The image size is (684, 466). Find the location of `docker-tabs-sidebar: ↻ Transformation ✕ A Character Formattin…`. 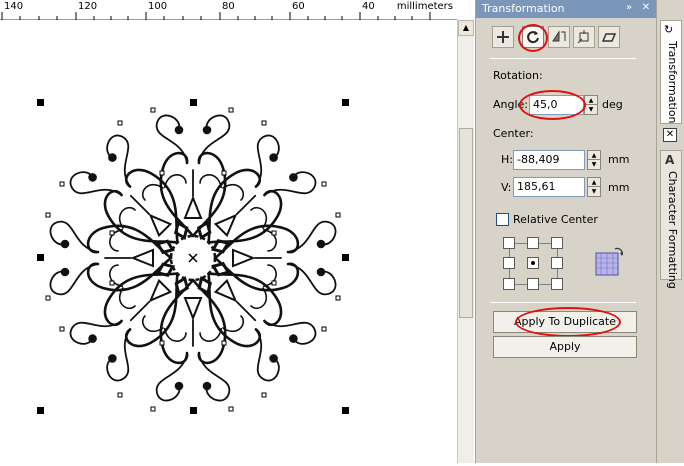

docker-tabs-sidebar: ↻ Transformation ✕ A Character Formattin… is located at coordinates (670, 231).